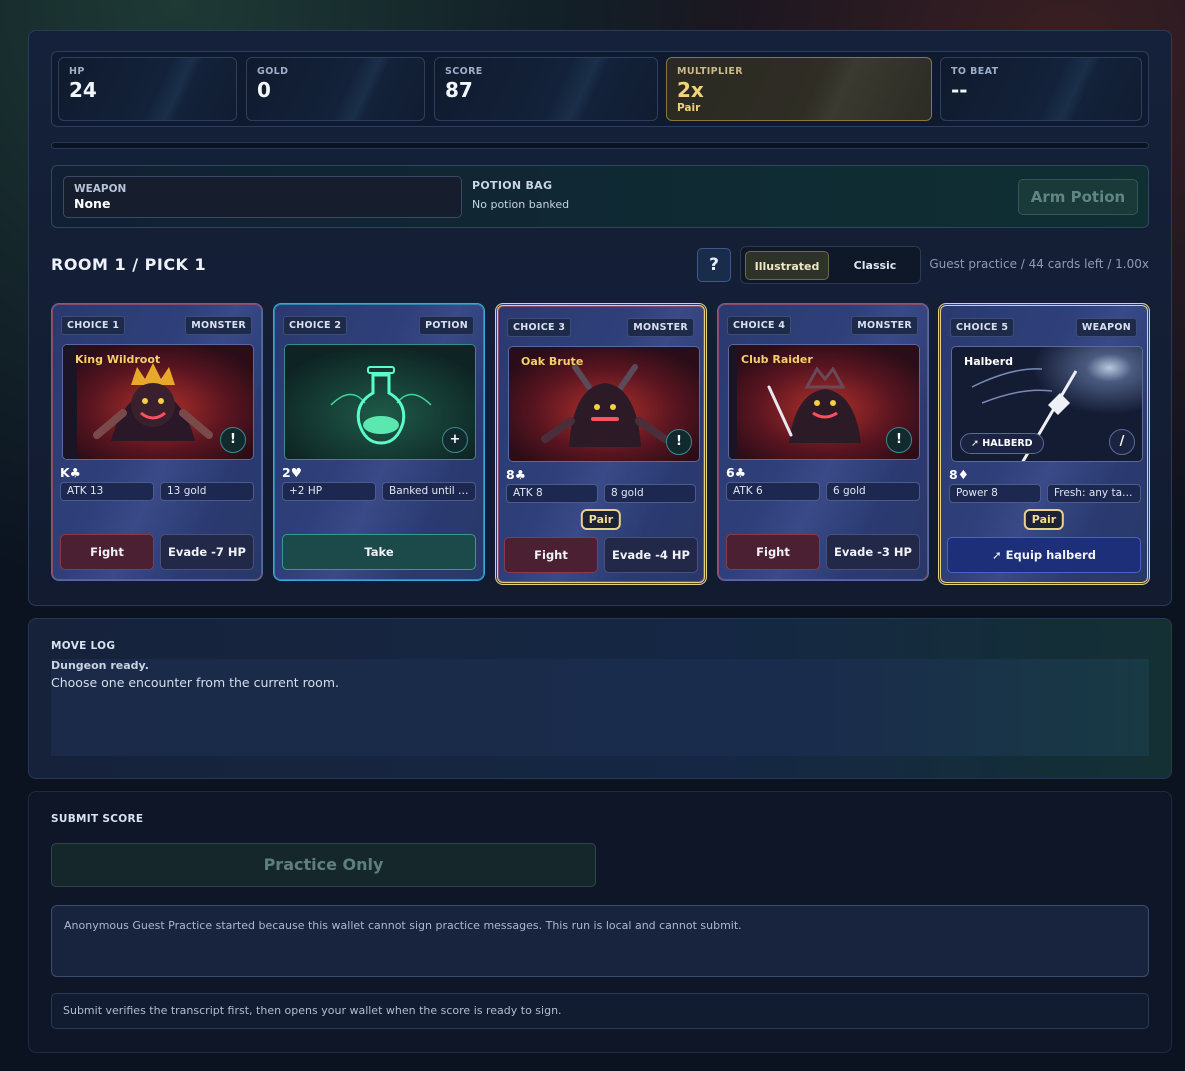 The width and height of the screenshot is (1185, 1071). I want to click on card-rank: 8♣, so click(516, 474).